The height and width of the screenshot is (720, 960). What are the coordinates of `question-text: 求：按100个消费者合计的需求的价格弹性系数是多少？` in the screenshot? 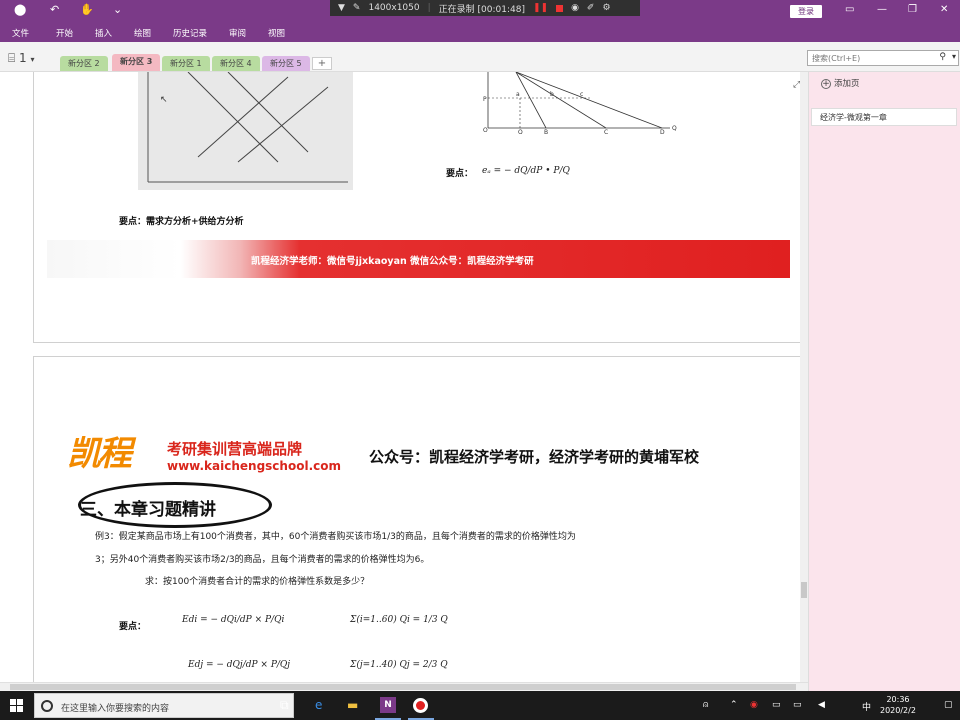 It's located at (257, 582).